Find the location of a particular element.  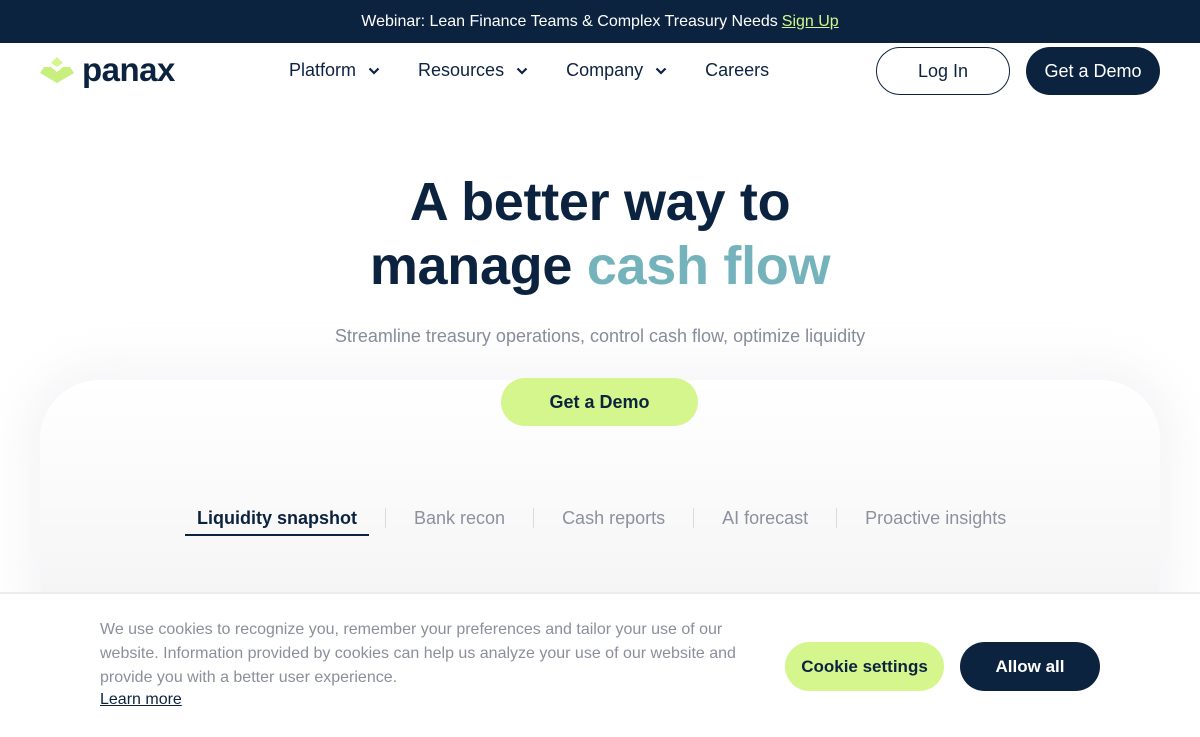

login-button: Log In is located at coordinates (943, 71).